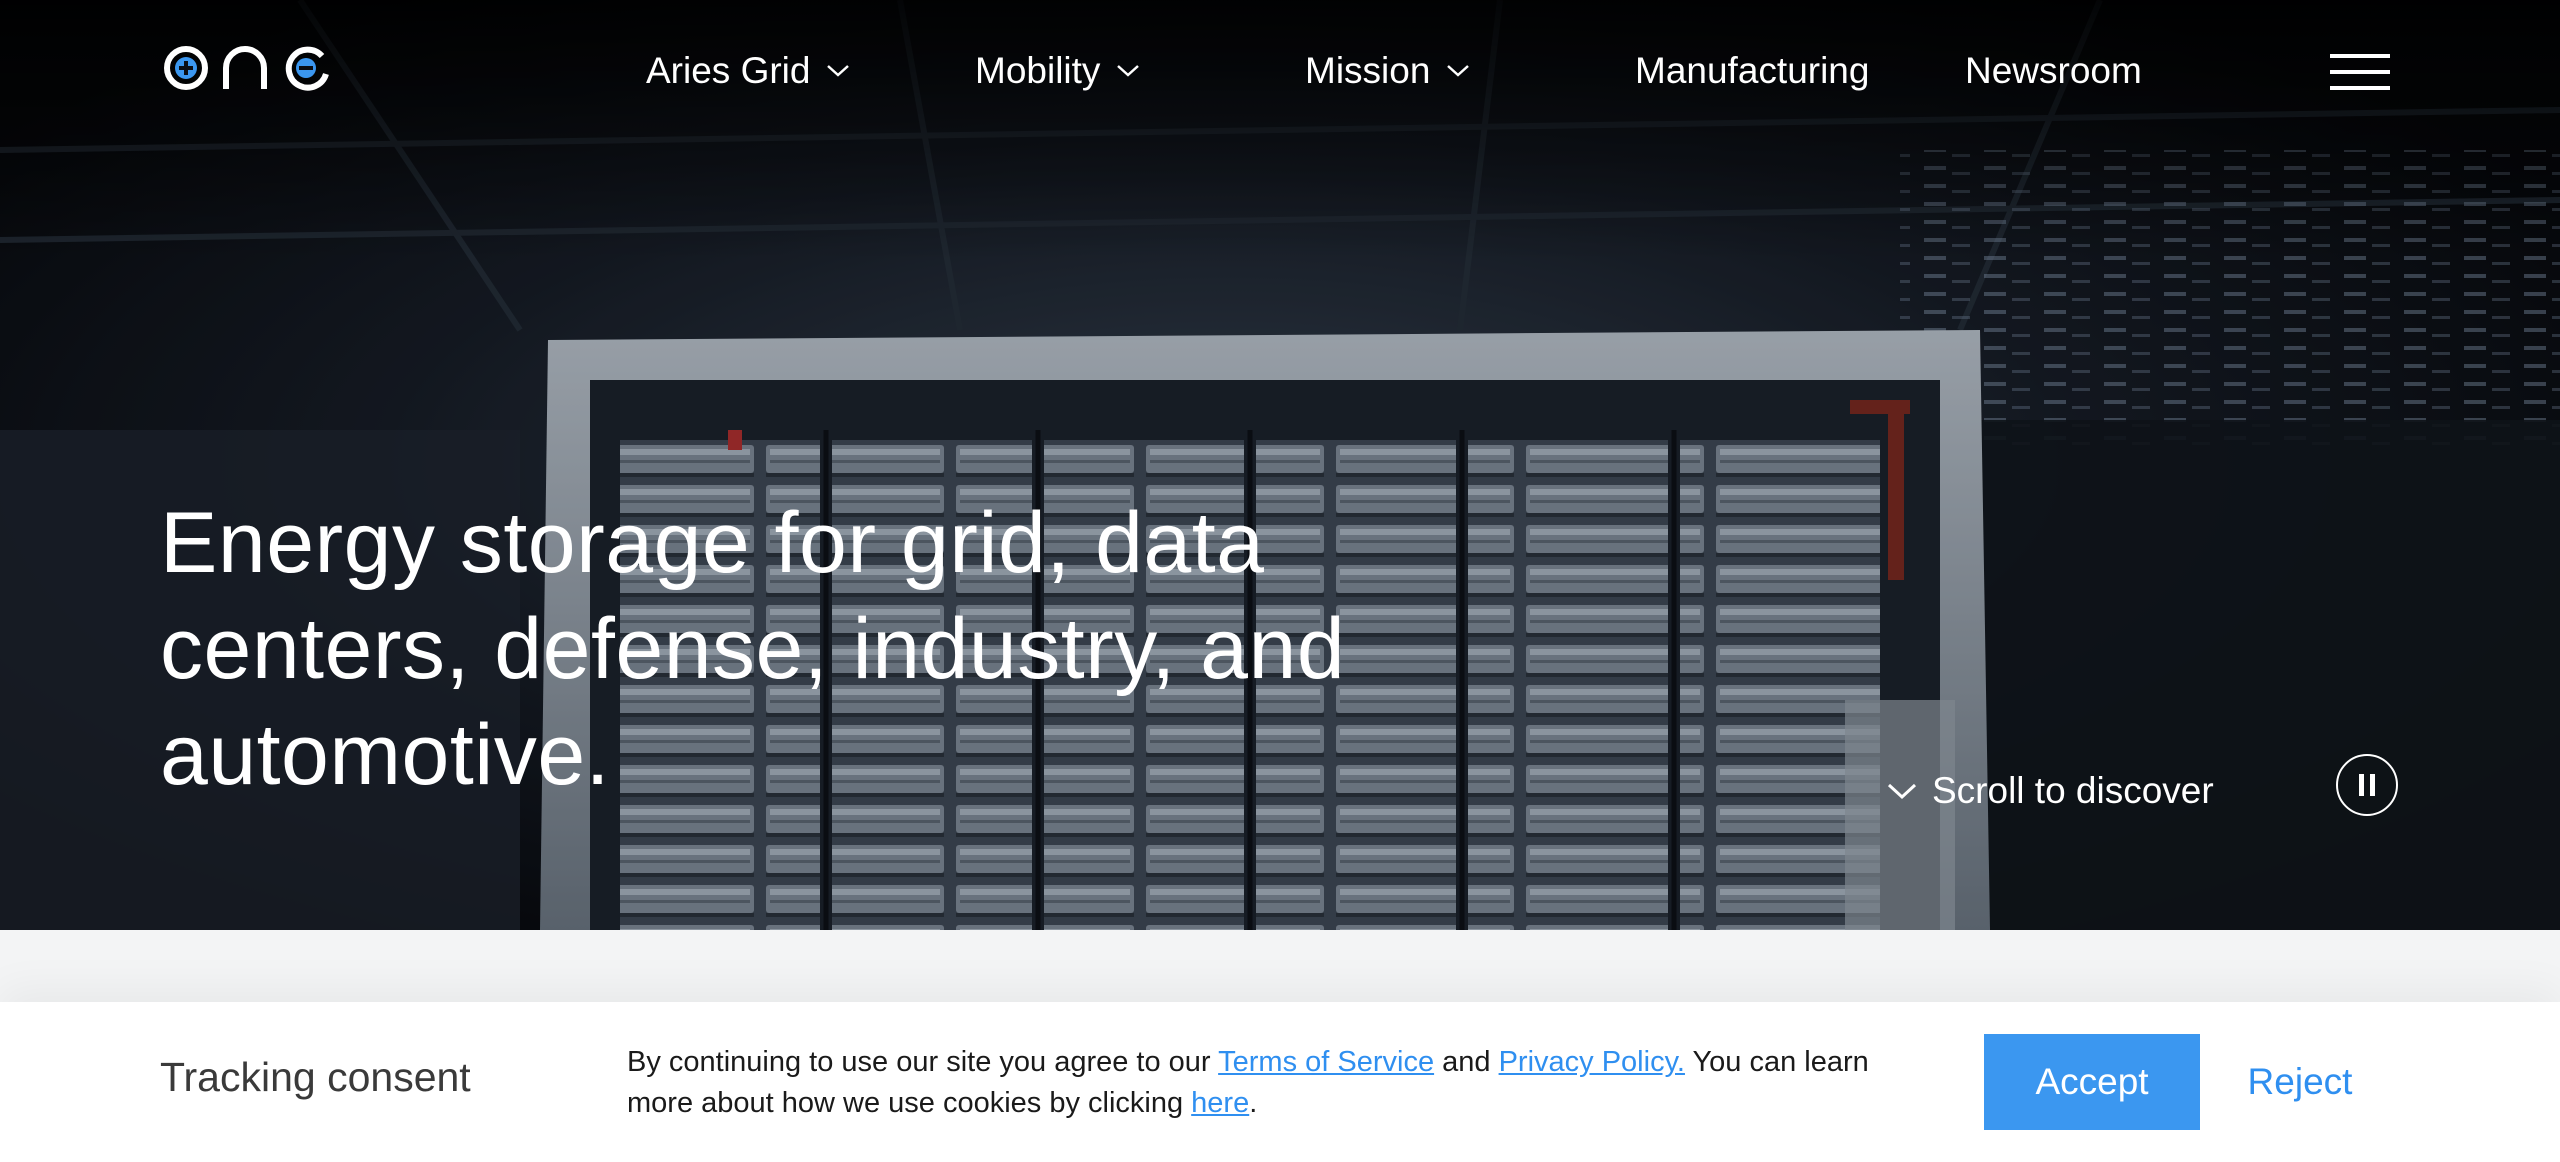  I want to click on consent-text-and: and, so click(1466, 1062).